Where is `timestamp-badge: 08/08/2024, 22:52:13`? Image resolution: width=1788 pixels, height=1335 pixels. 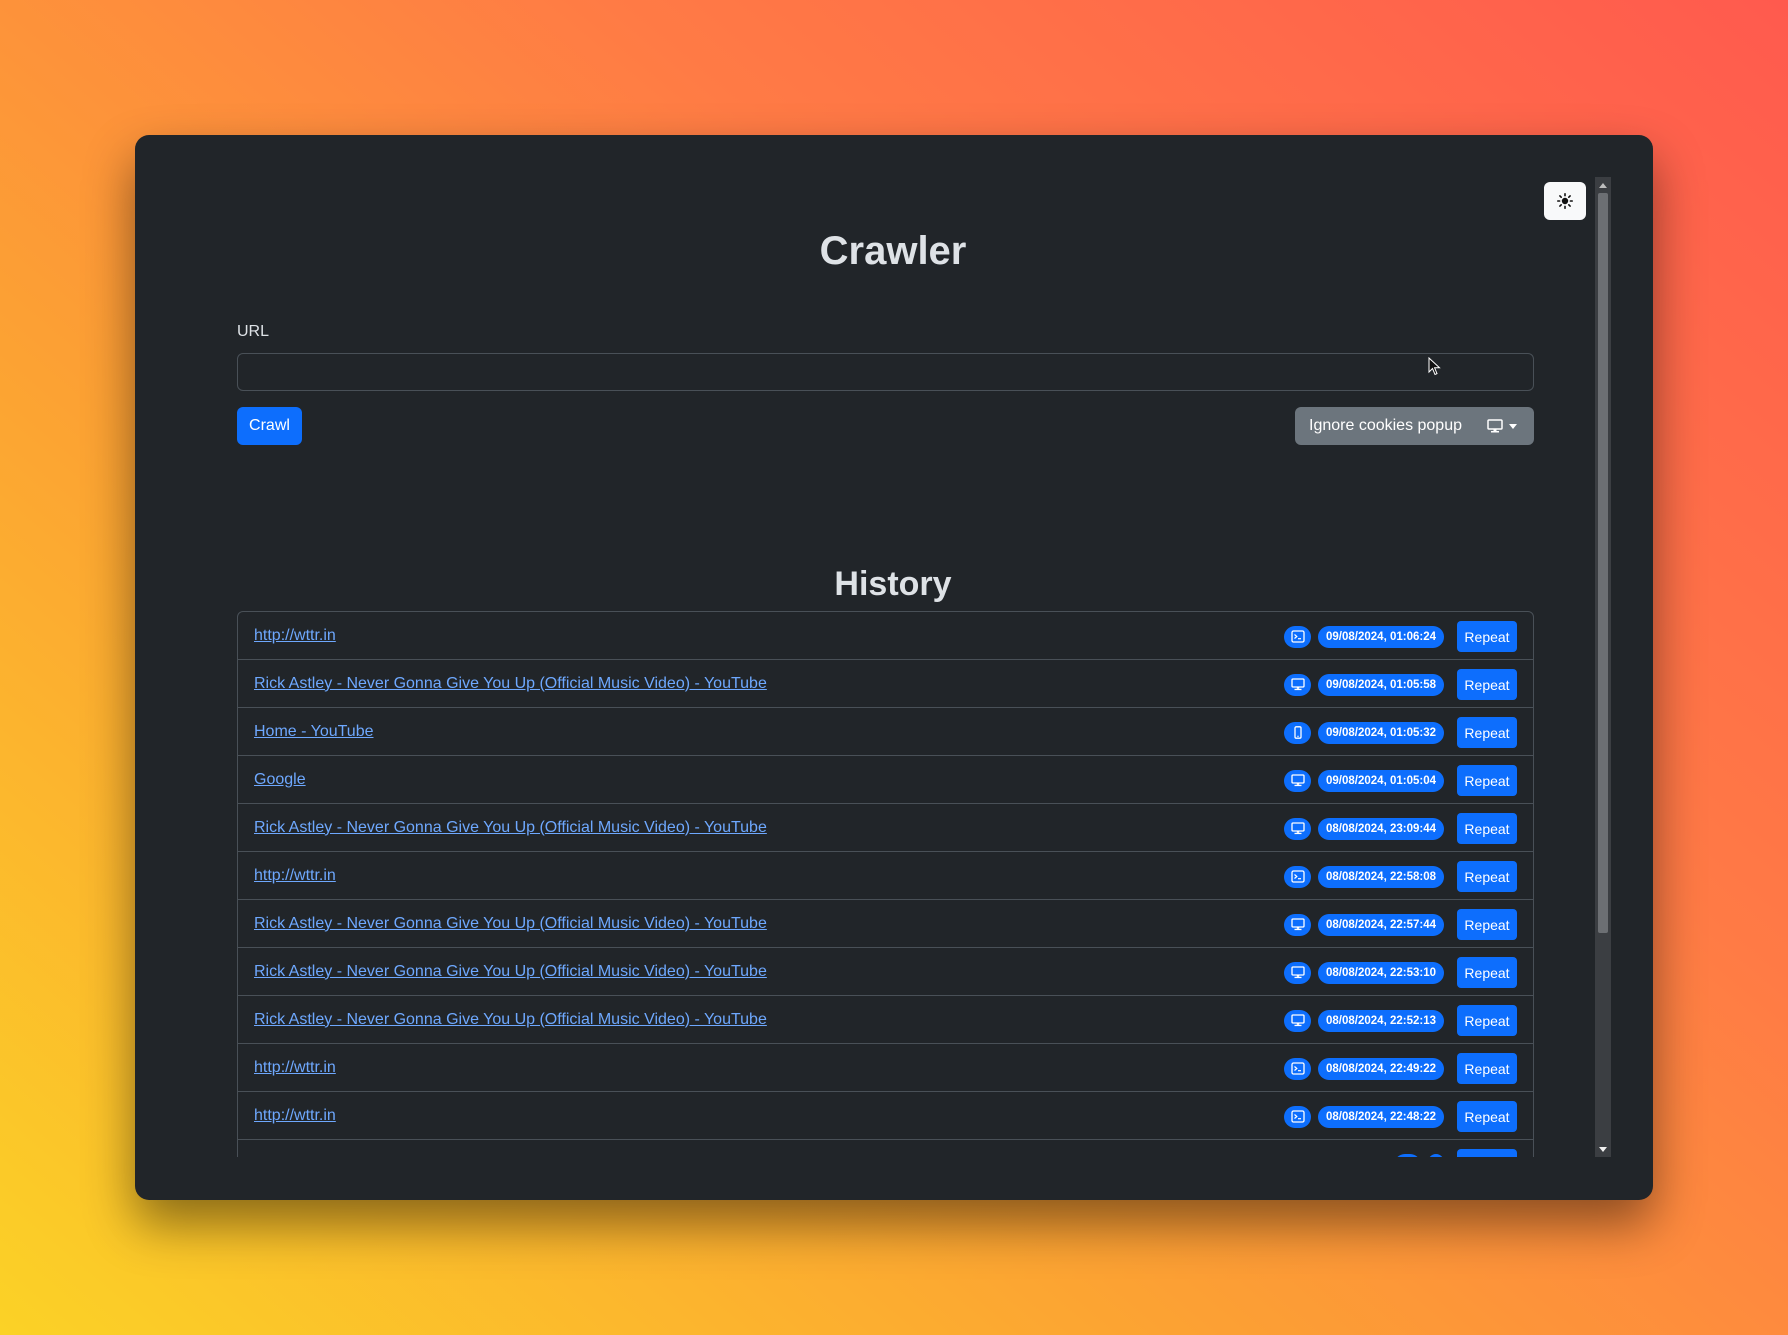
timestamp-badge: 08/08/2024, 22:52:13 is located at coordinates (1381, 1020).